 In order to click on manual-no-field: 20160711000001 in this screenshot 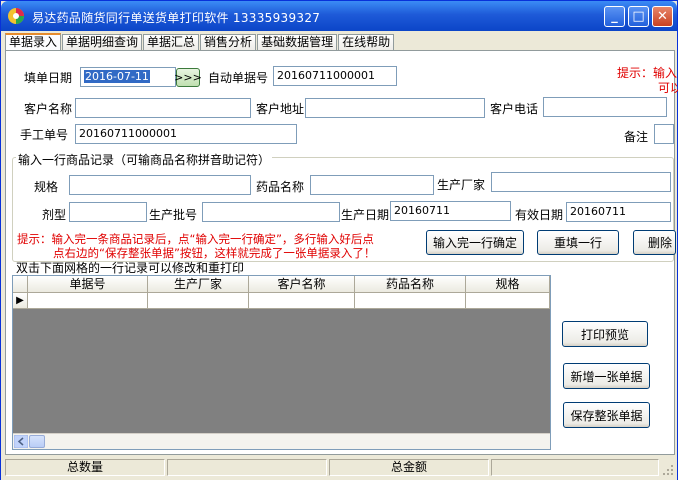, I will do `click(186, 134)`.